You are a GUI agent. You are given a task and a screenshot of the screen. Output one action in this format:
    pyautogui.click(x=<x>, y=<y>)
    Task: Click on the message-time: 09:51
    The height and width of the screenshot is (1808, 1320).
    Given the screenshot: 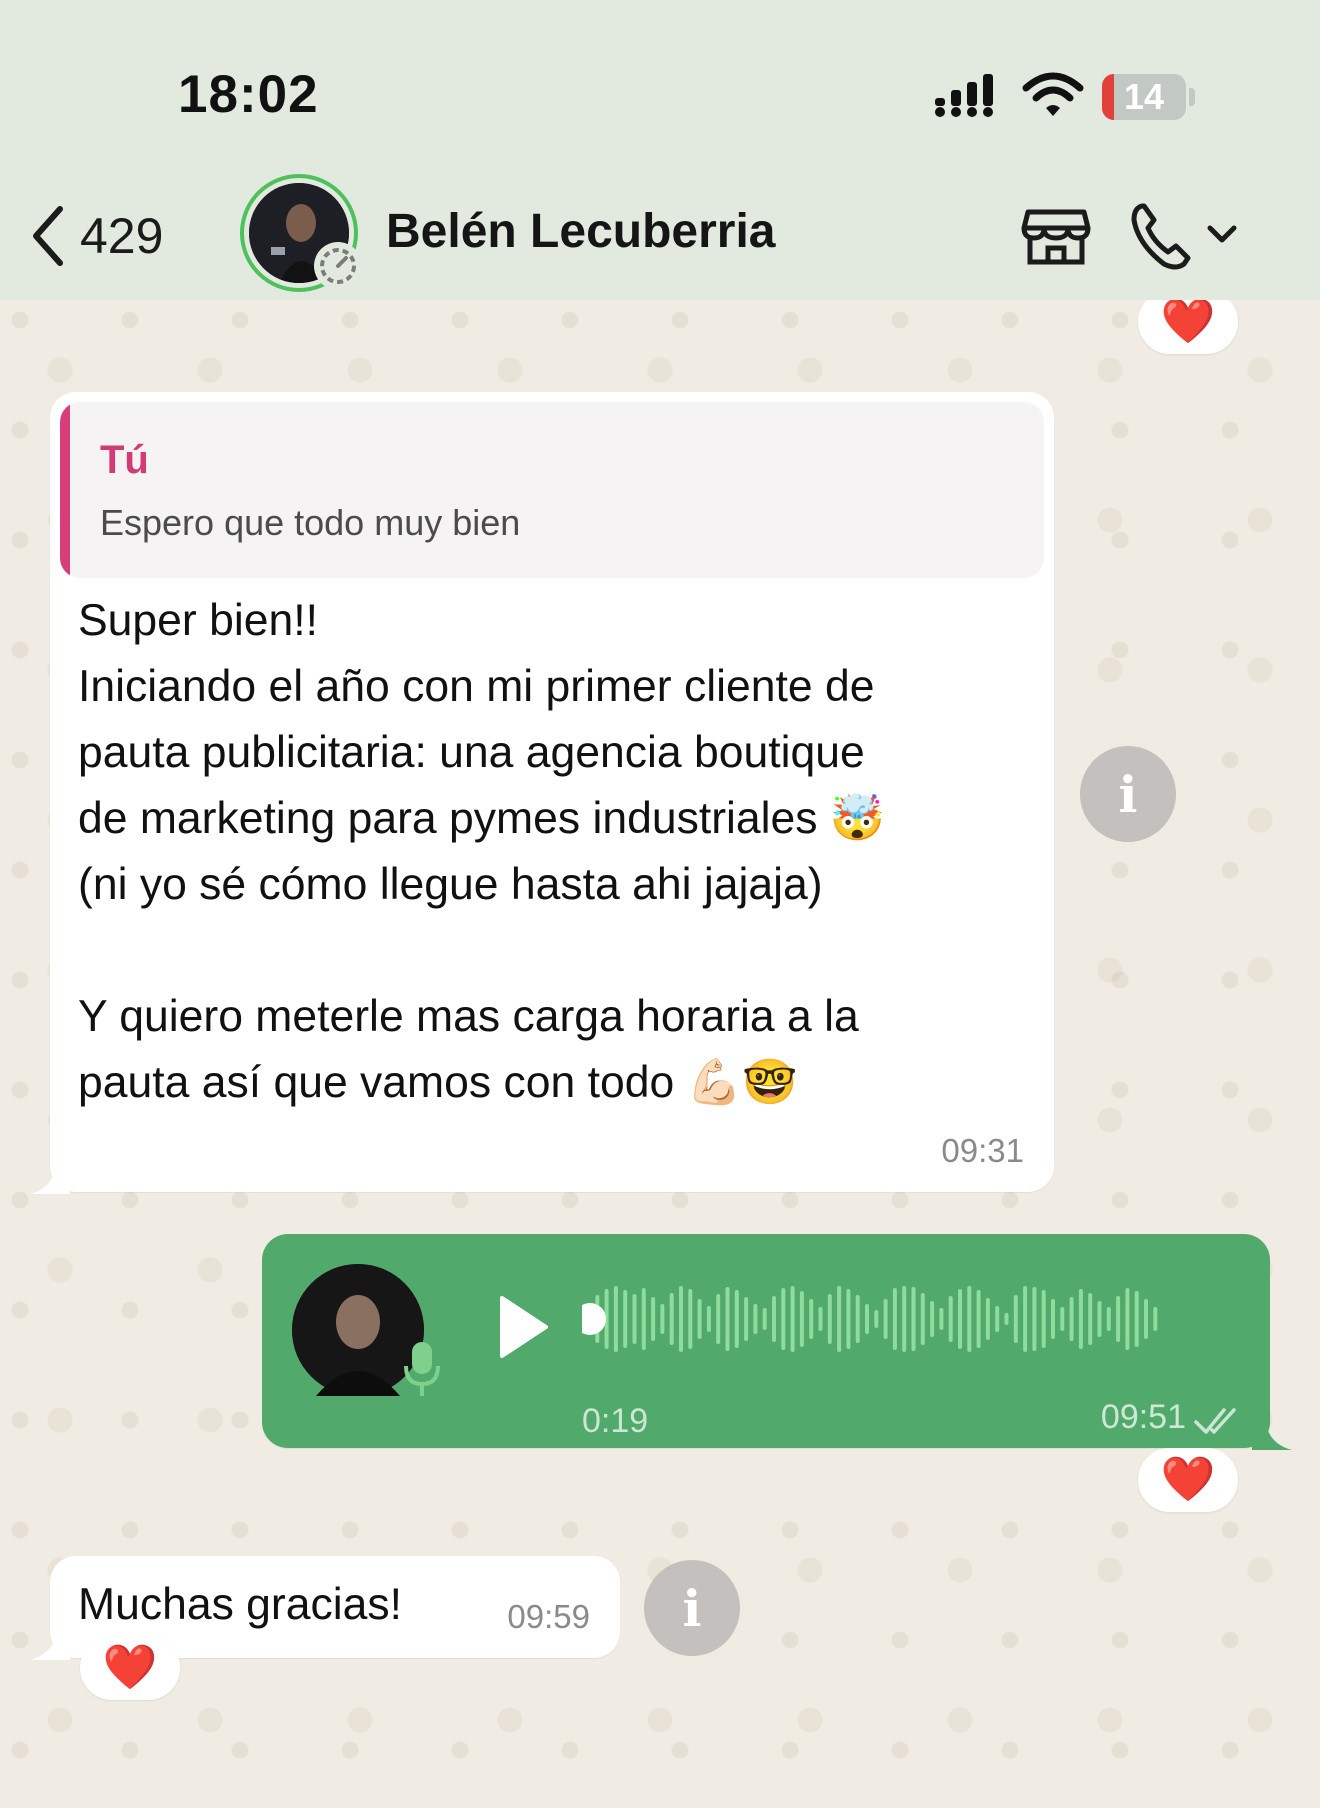 What is the action you would take?
    pyautogui.click(x=1143, y=1417)
    